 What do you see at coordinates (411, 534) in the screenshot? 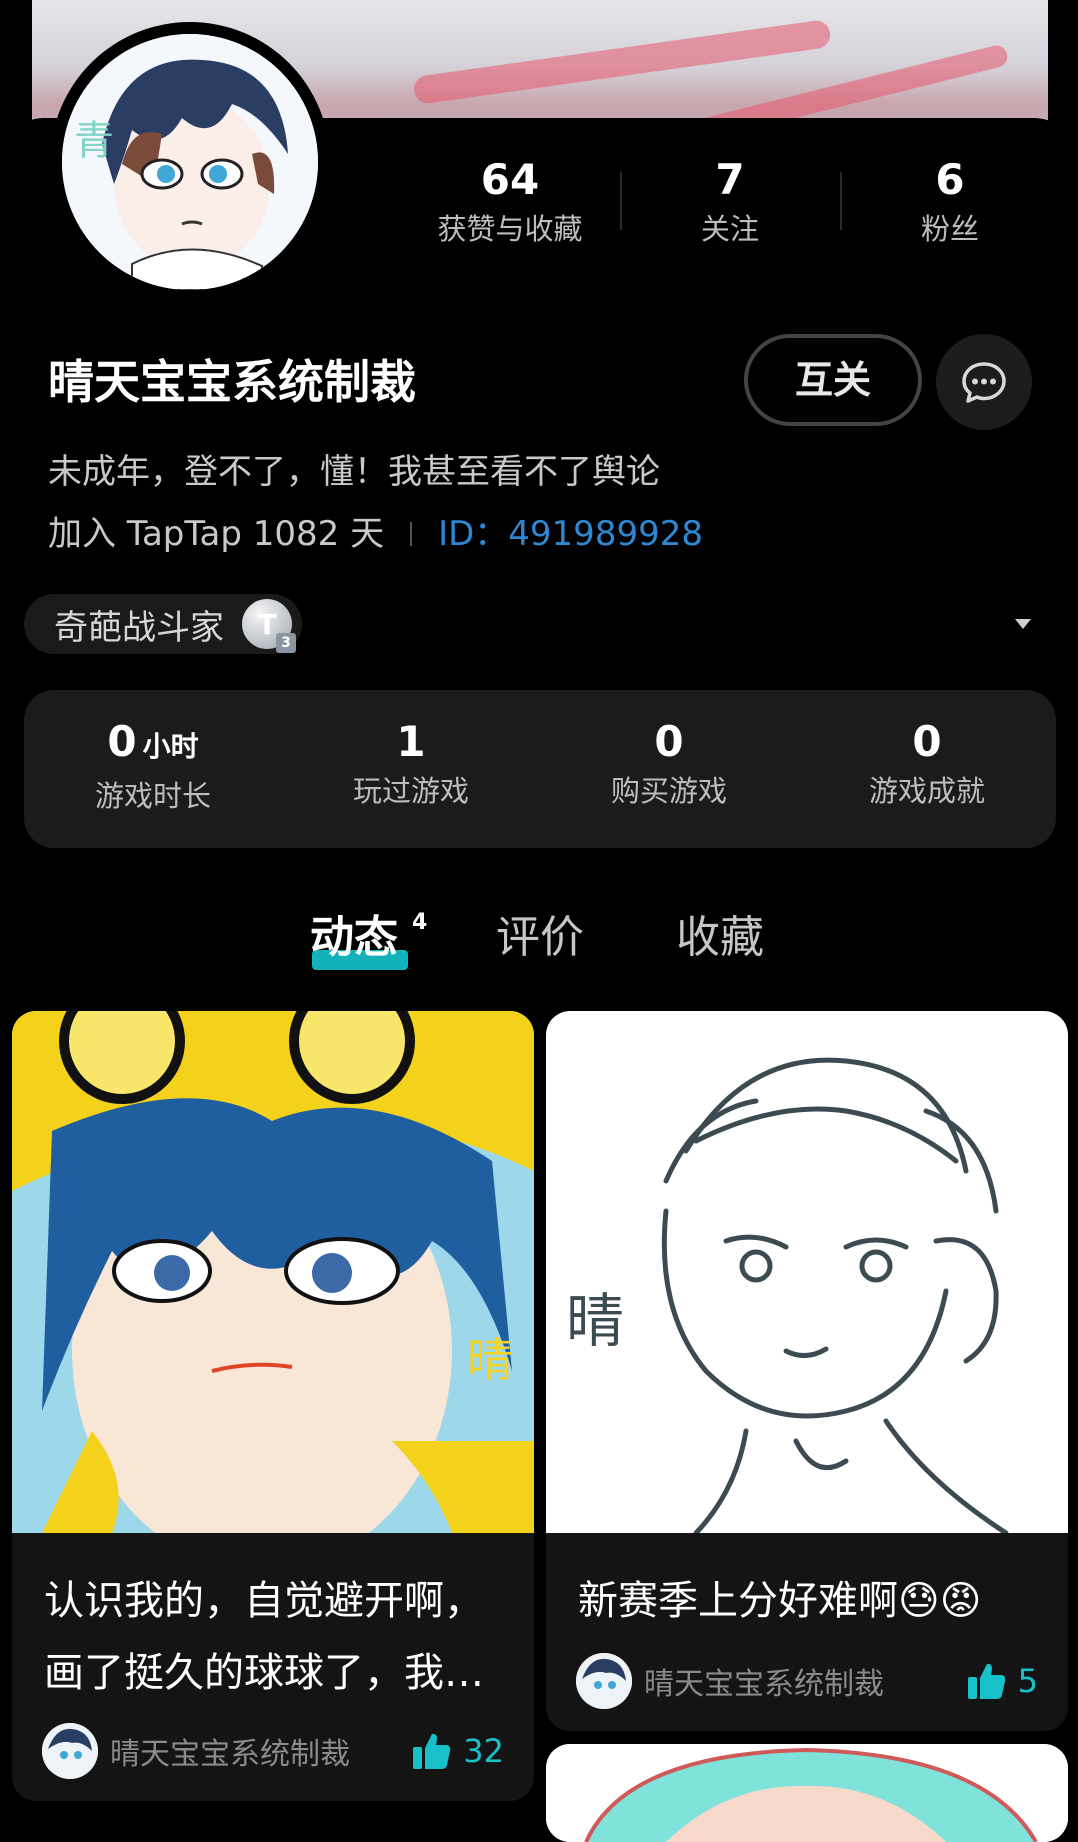
I see `divider` at bounding box center [411, 534].